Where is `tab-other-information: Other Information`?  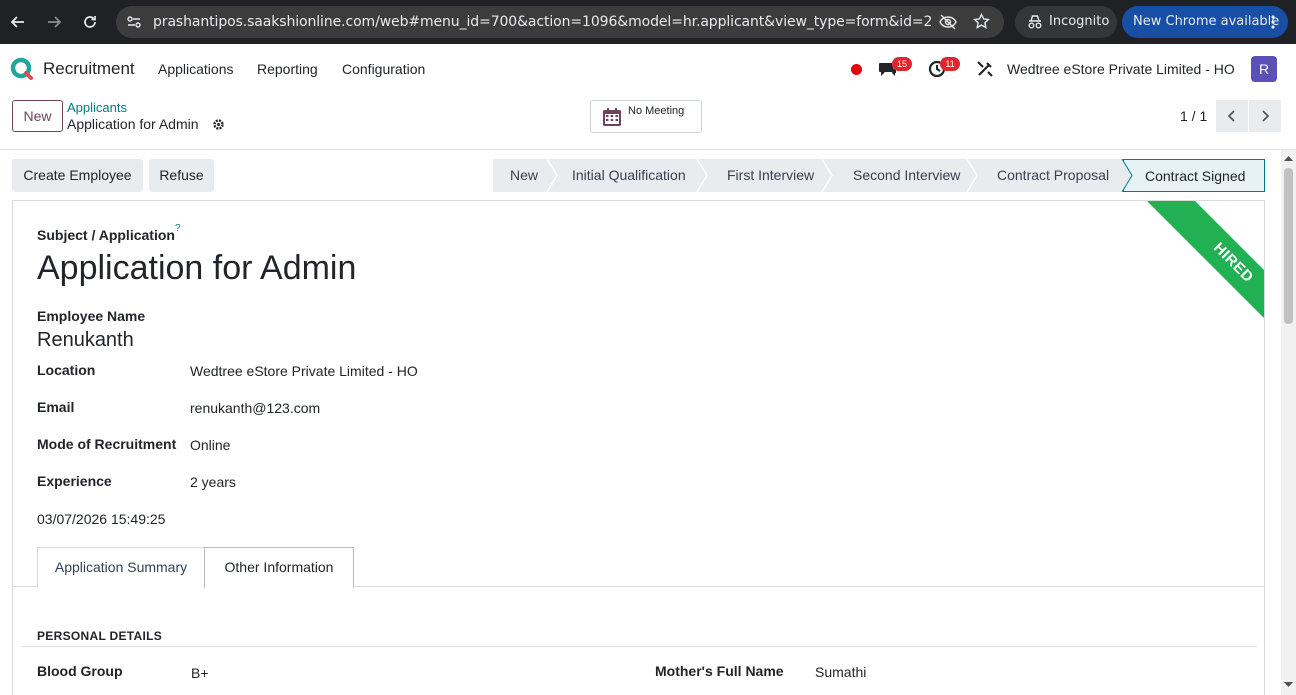 tab-other-information: Other Information is located at coordinates (279, 567).